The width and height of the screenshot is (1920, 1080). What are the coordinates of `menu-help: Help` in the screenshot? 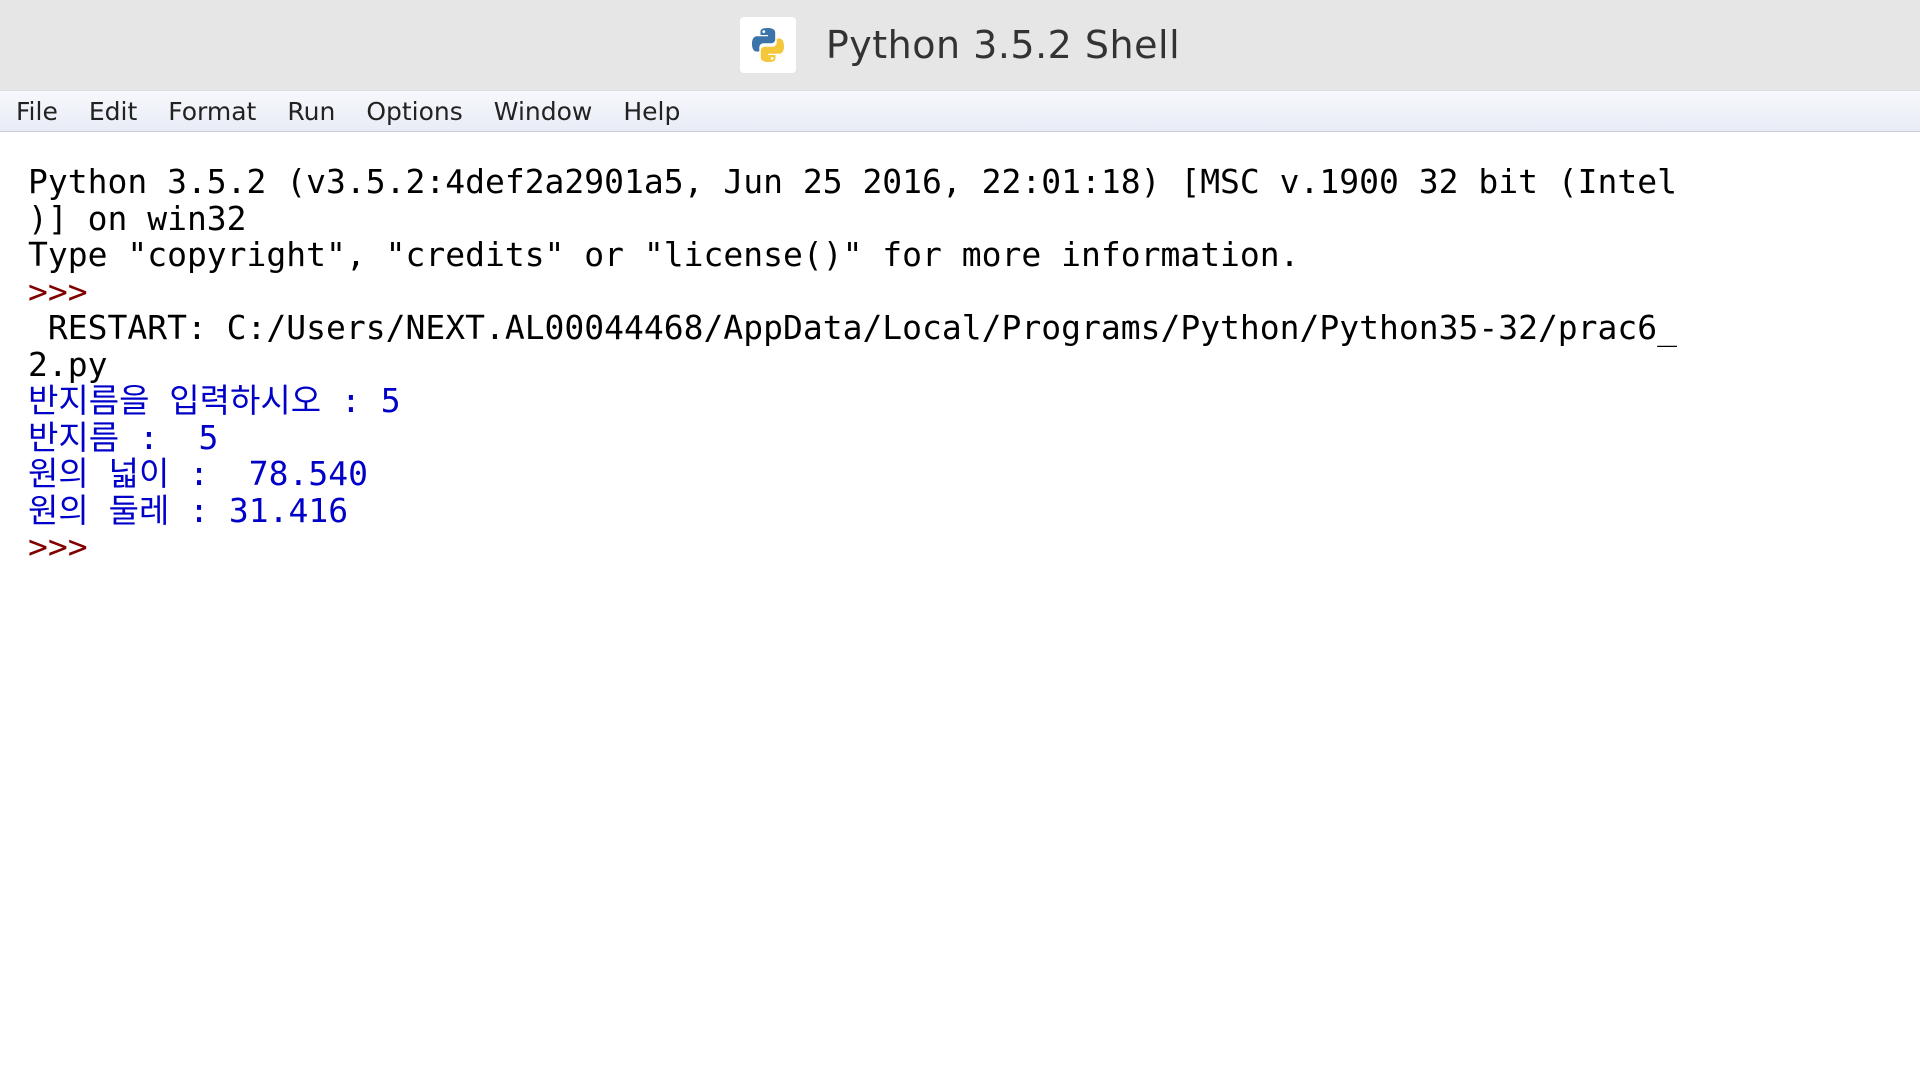 It's located at (651, 111).